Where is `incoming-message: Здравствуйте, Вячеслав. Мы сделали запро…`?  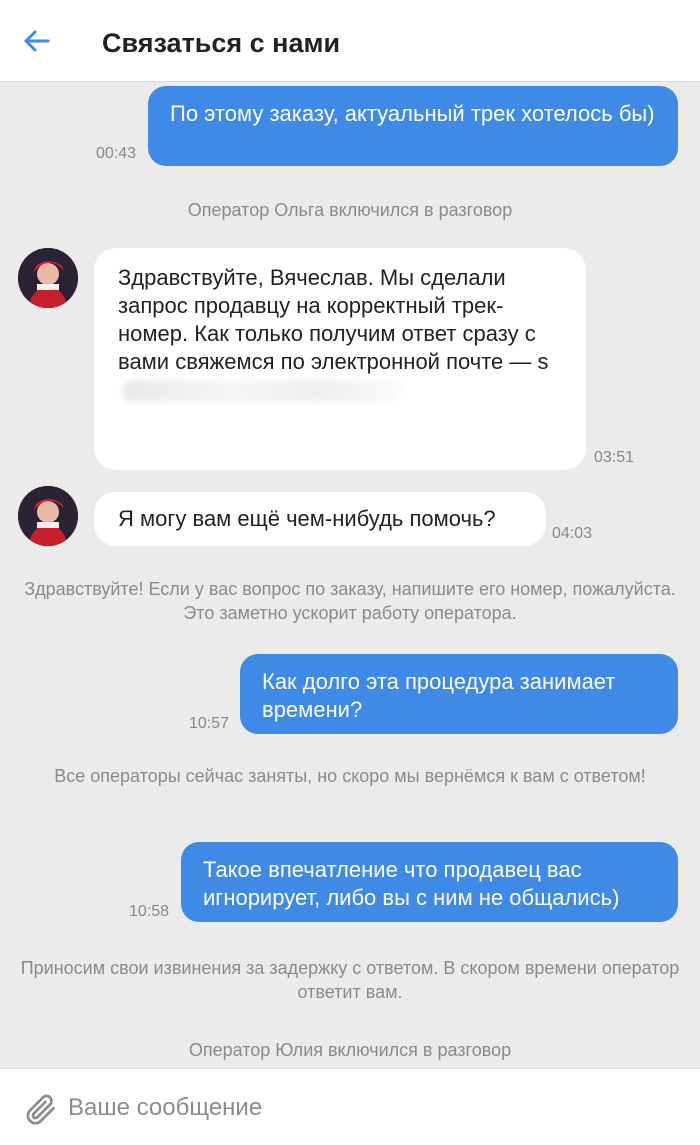 incoming-message: Здравствуйте, Вячеслав. Мы сделали запро… is located at coordinates (340, 359).